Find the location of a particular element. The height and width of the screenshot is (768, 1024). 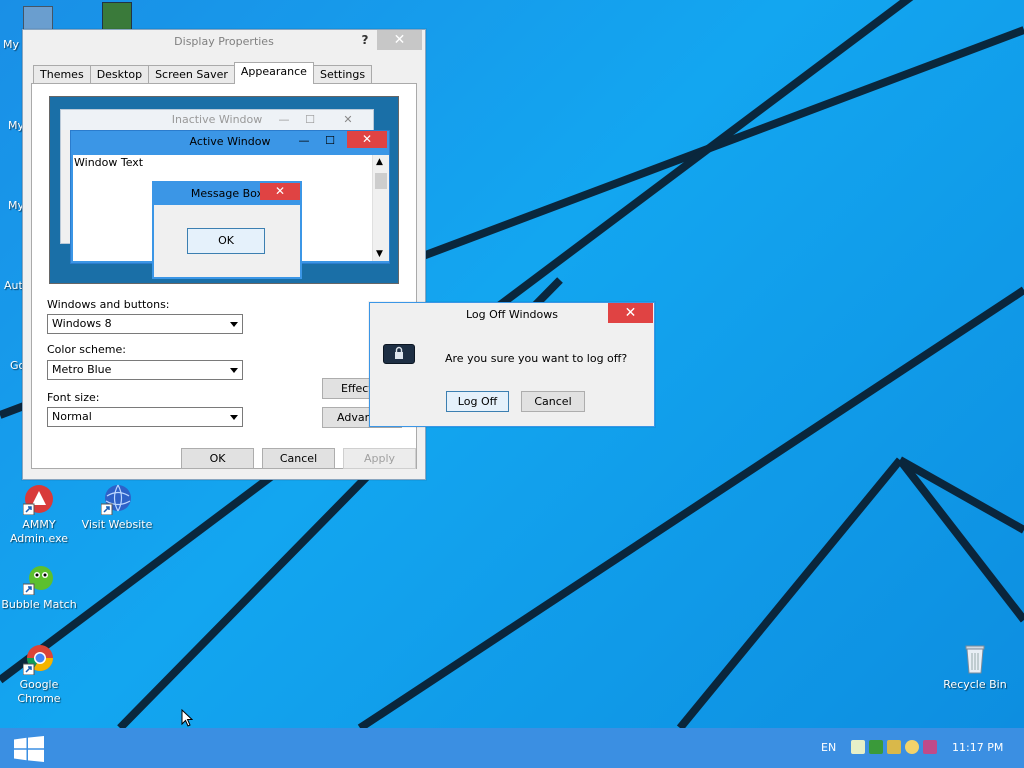

desktop-icon-google-chrome: Google Chrome is located at coordinates (39, 674).